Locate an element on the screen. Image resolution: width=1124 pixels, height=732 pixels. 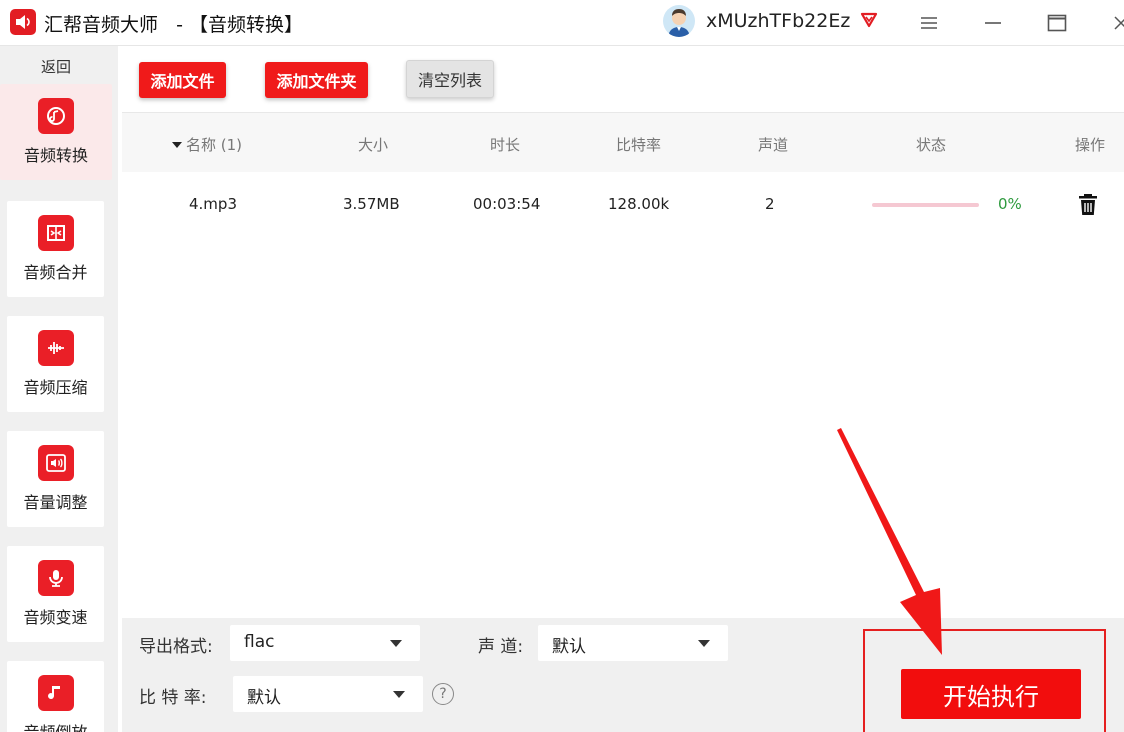
format-value: flac is located at coordinates (259, 642).